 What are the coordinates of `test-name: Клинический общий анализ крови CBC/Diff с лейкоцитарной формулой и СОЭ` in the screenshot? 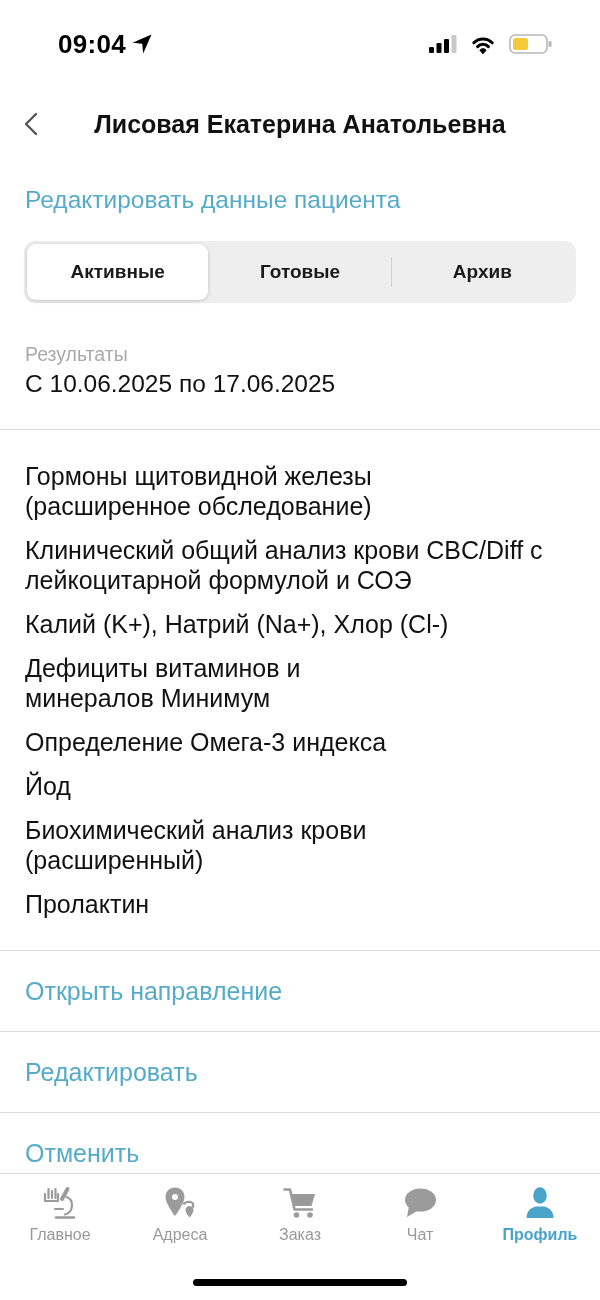 It's located at (284, 565).